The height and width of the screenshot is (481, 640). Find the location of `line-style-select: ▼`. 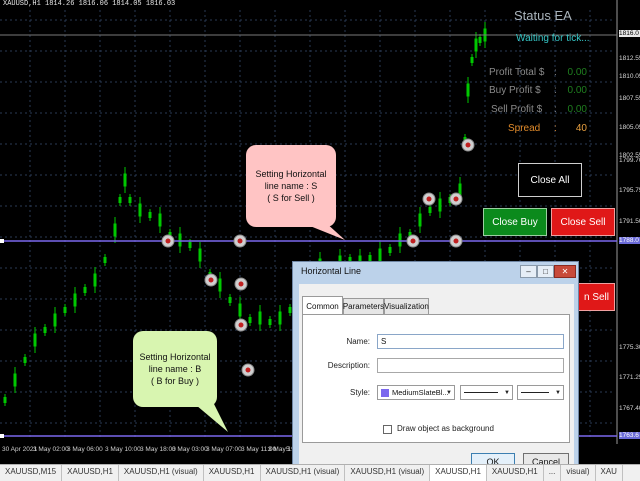

line-style-select: ▼ is located at coordinates (486, 392).